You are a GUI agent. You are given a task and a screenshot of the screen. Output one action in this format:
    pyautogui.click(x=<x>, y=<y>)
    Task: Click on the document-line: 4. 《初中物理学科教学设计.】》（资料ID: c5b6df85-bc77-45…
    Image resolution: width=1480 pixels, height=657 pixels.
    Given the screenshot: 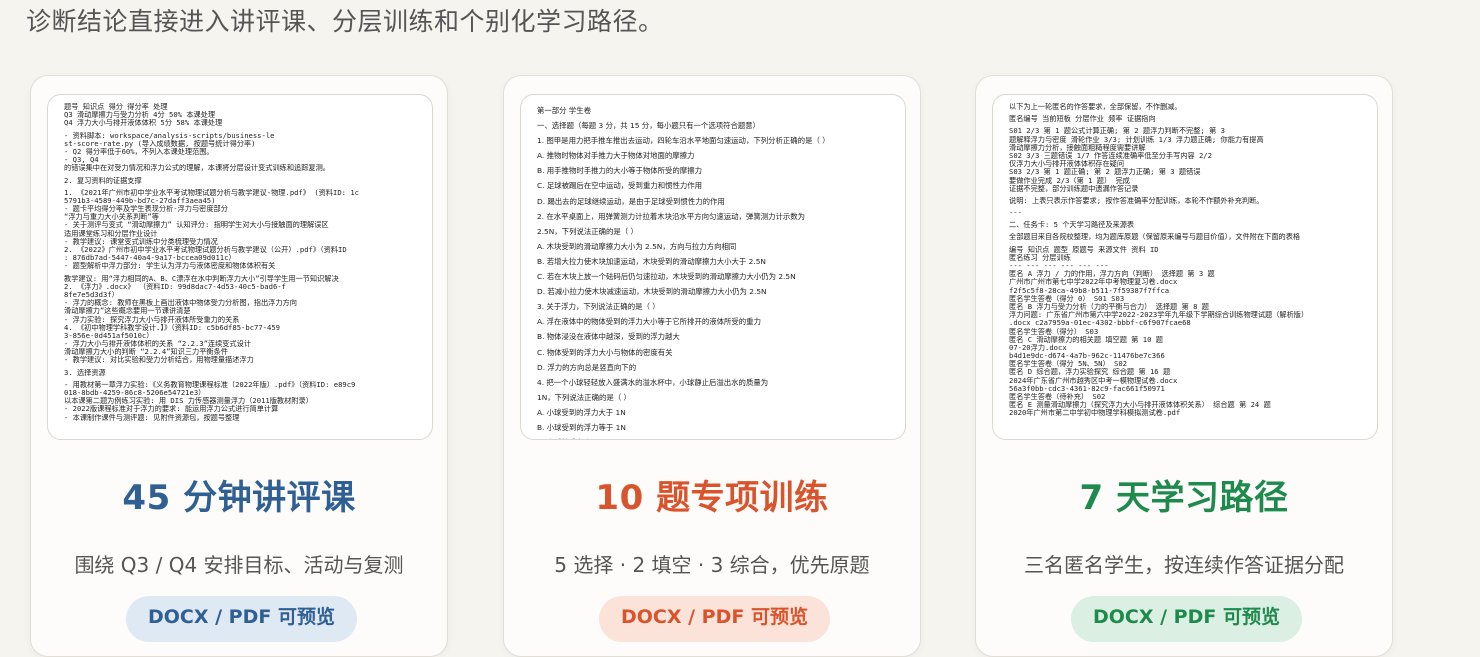 What is the action you would take?
    pyautogui.click(x=172, y=327)
    